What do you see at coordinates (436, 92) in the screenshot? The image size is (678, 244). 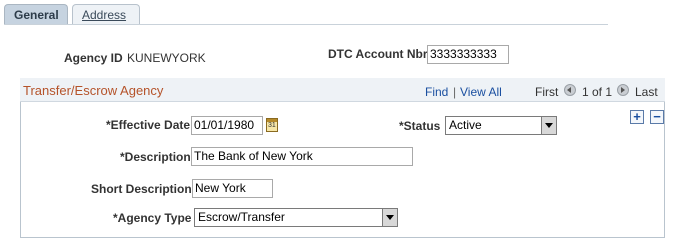 I see `find-link: Find` at bounding box center [436, 92].